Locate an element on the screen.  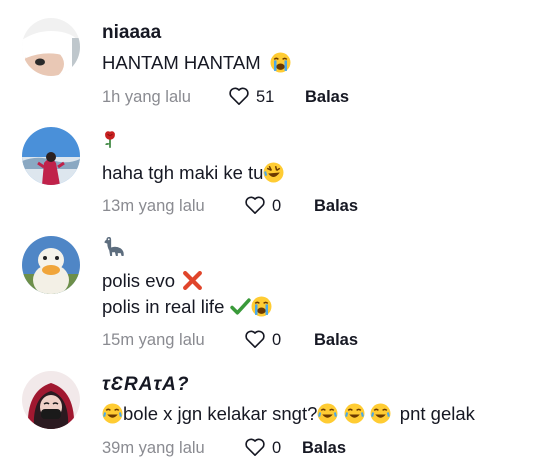
dinosaur-icon is located at coordinates (114, 246).